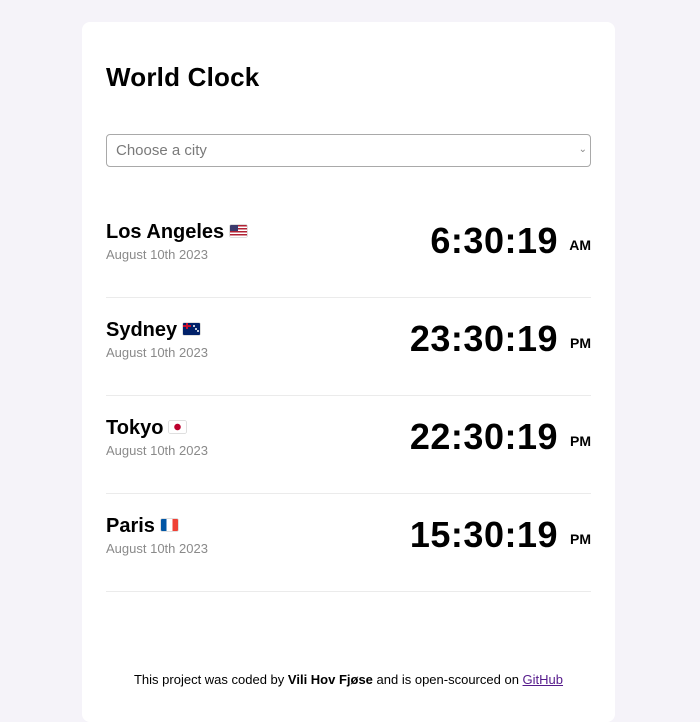 The image size is (700, 722). Describe the element at coordinates (169, 525) in the screenshot. I see `fr-flag-icon` at that location.